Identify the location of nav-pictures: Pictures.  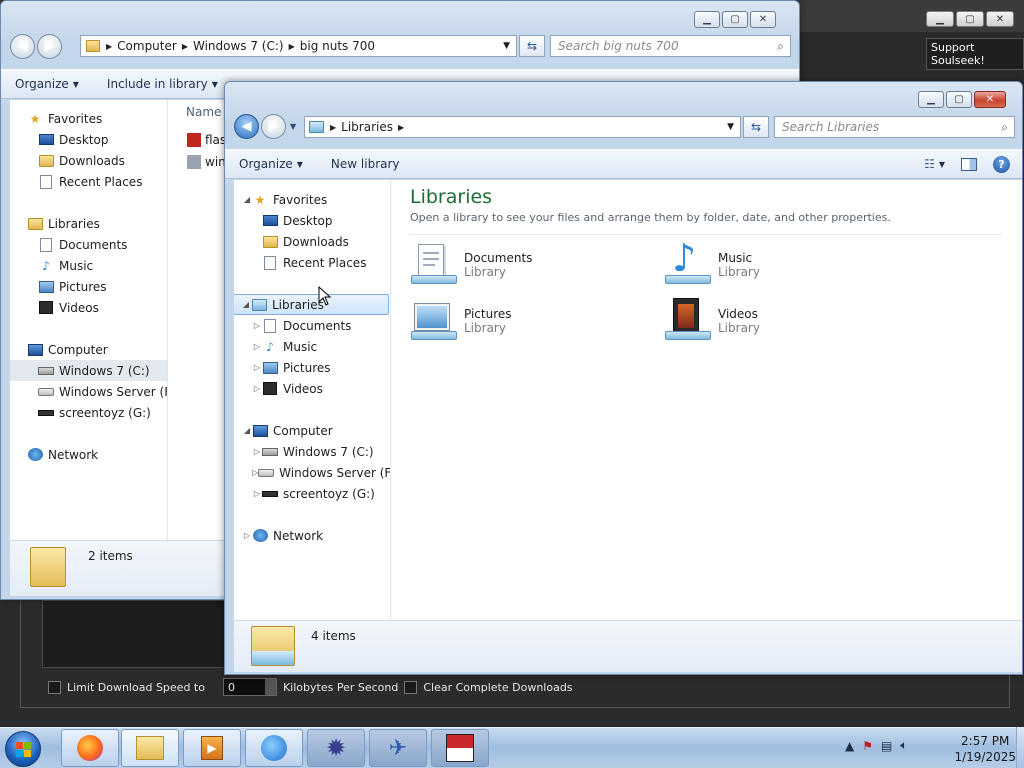
(88, 286).